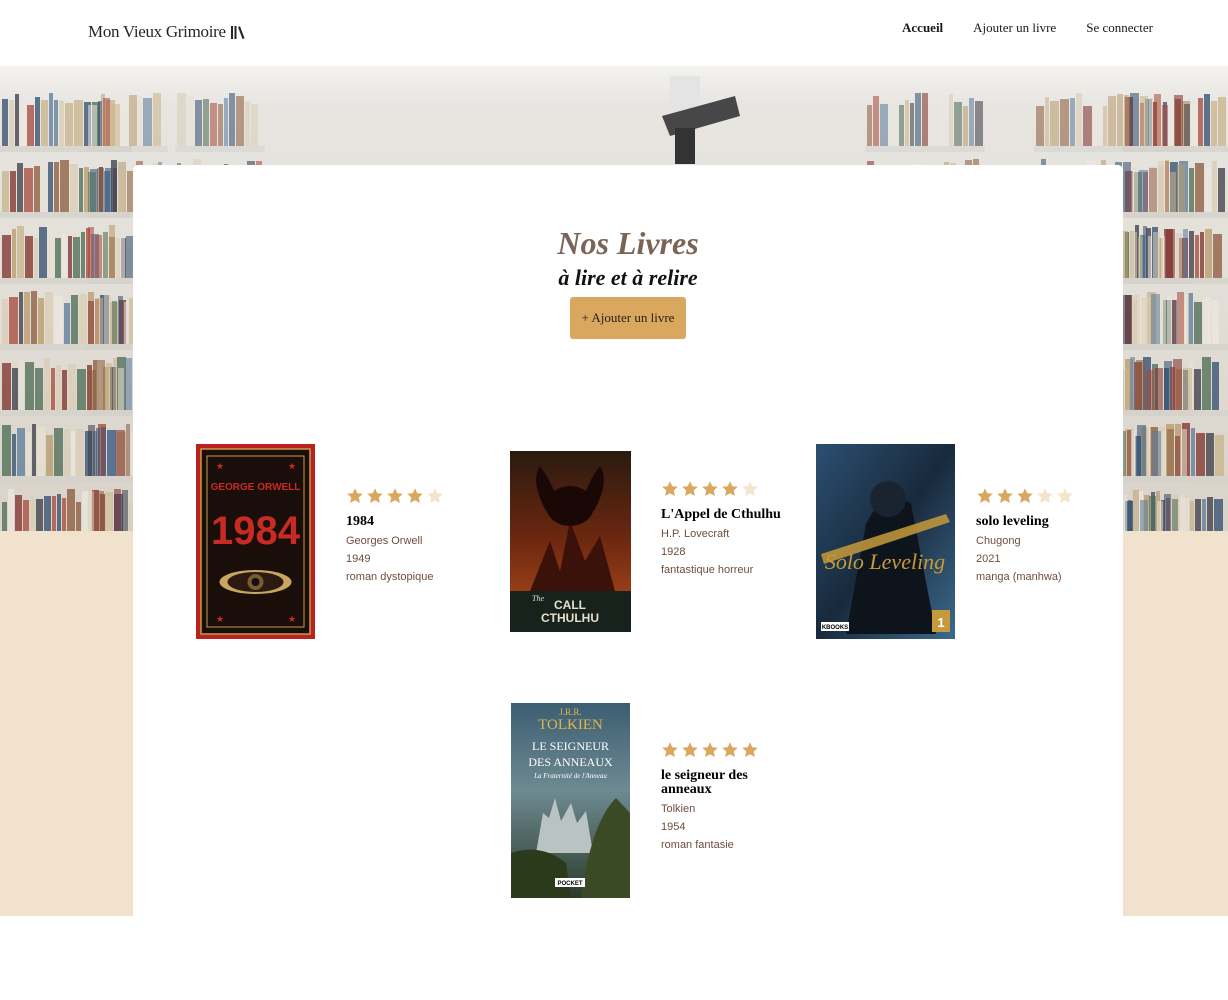  Describe the element at coordinates (835, 628) in the screenshot. I see `svg-text: KBOOKS` at that location.